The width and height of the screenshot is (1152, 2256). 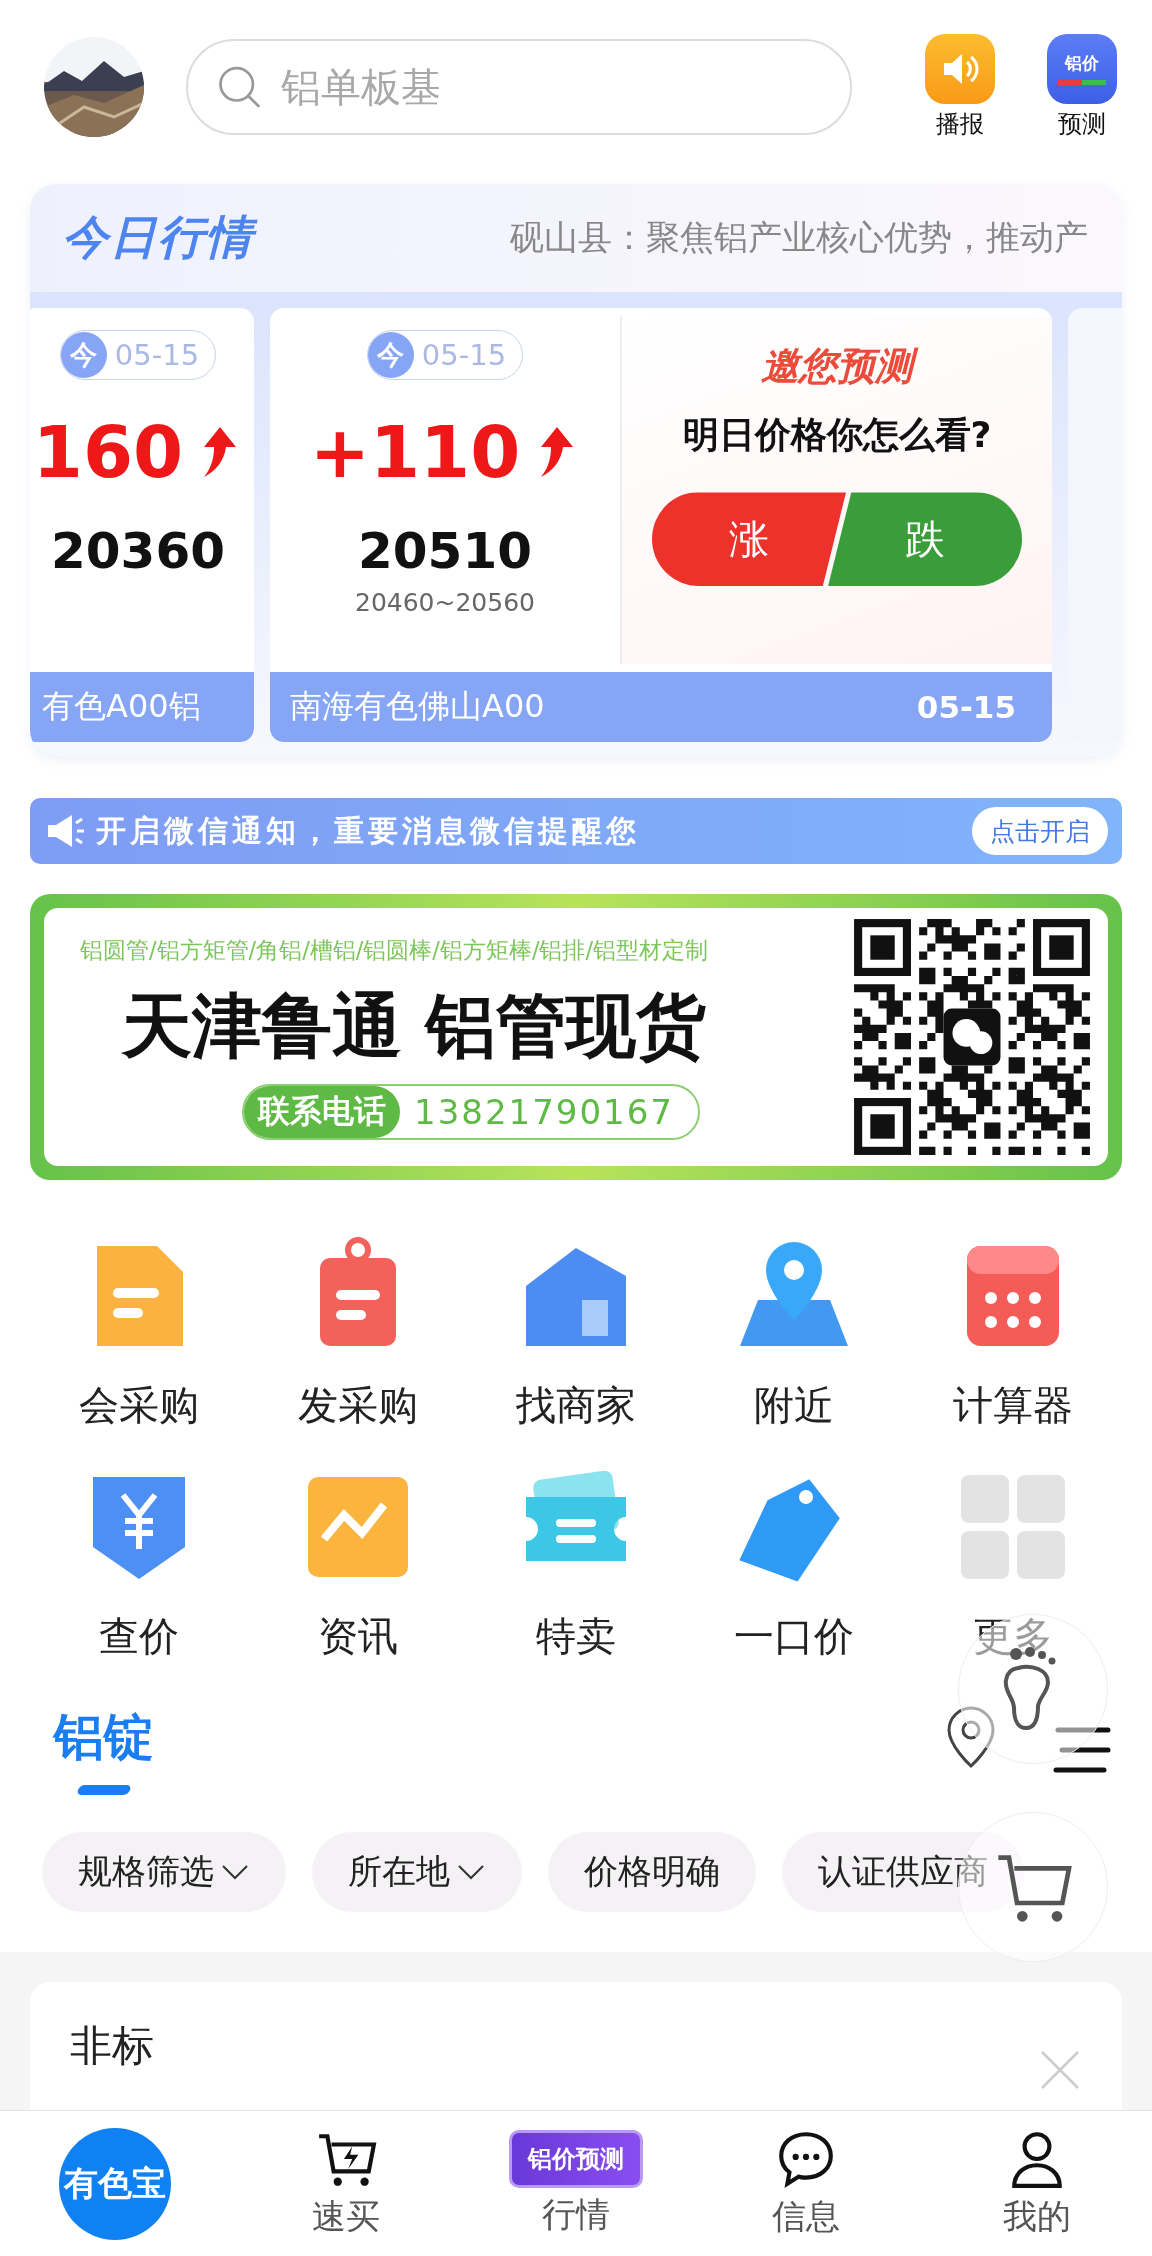 I want to click on speaker-button: 播报, so click(x=960, y=87).